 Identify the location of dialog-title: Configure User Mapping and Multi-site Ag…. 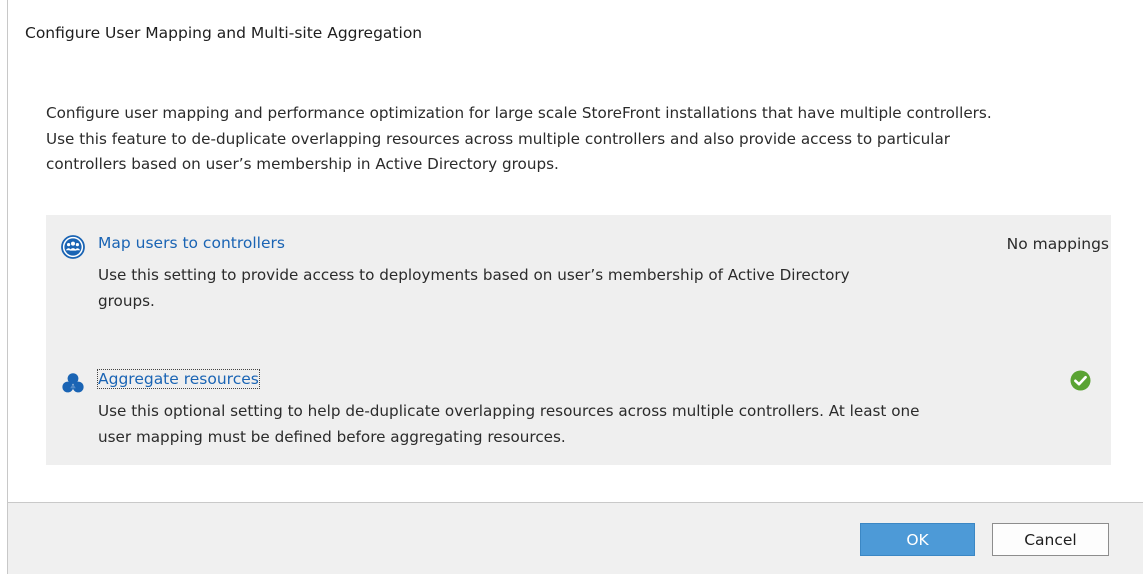
(224, 33).